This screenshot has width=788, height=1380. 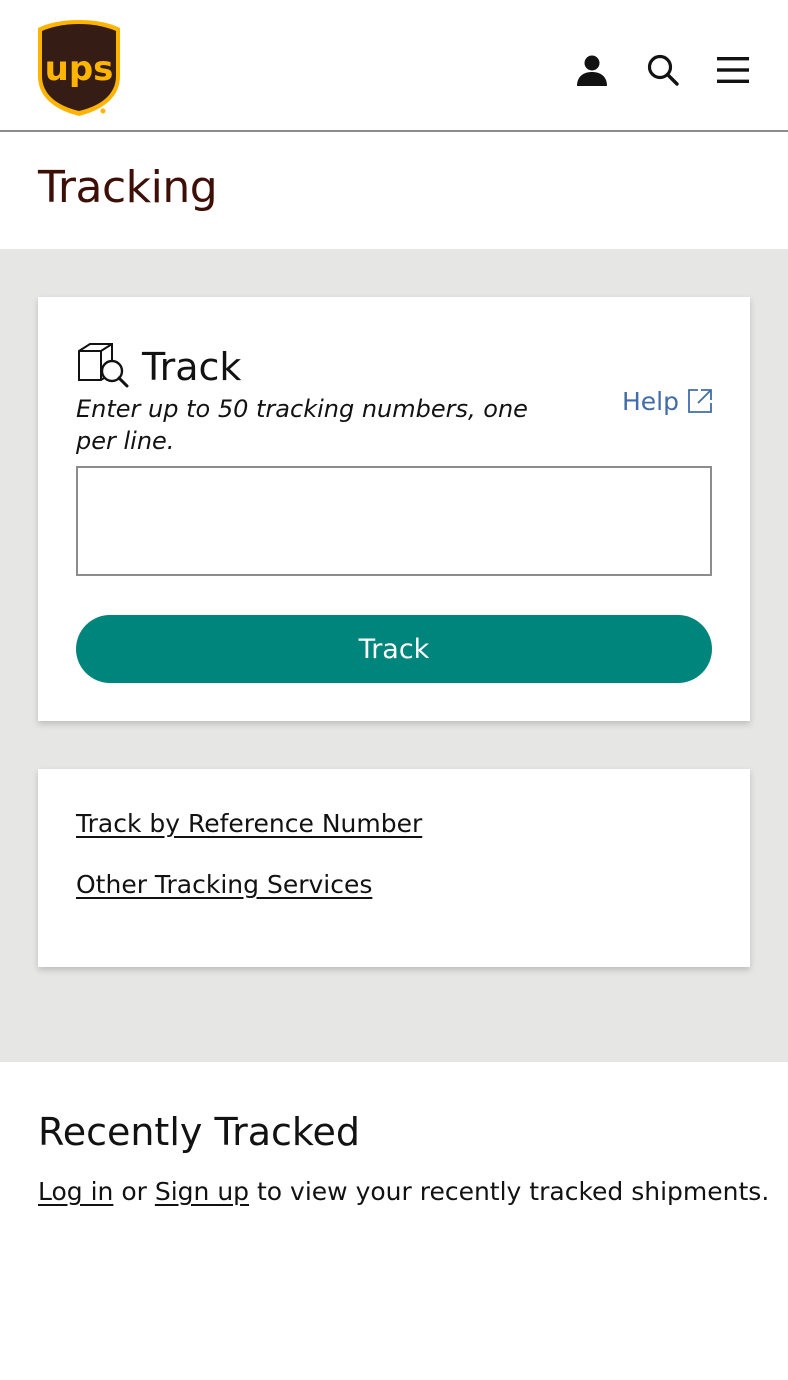 I want to click on track-button: Track, so click(x=394, y=649).